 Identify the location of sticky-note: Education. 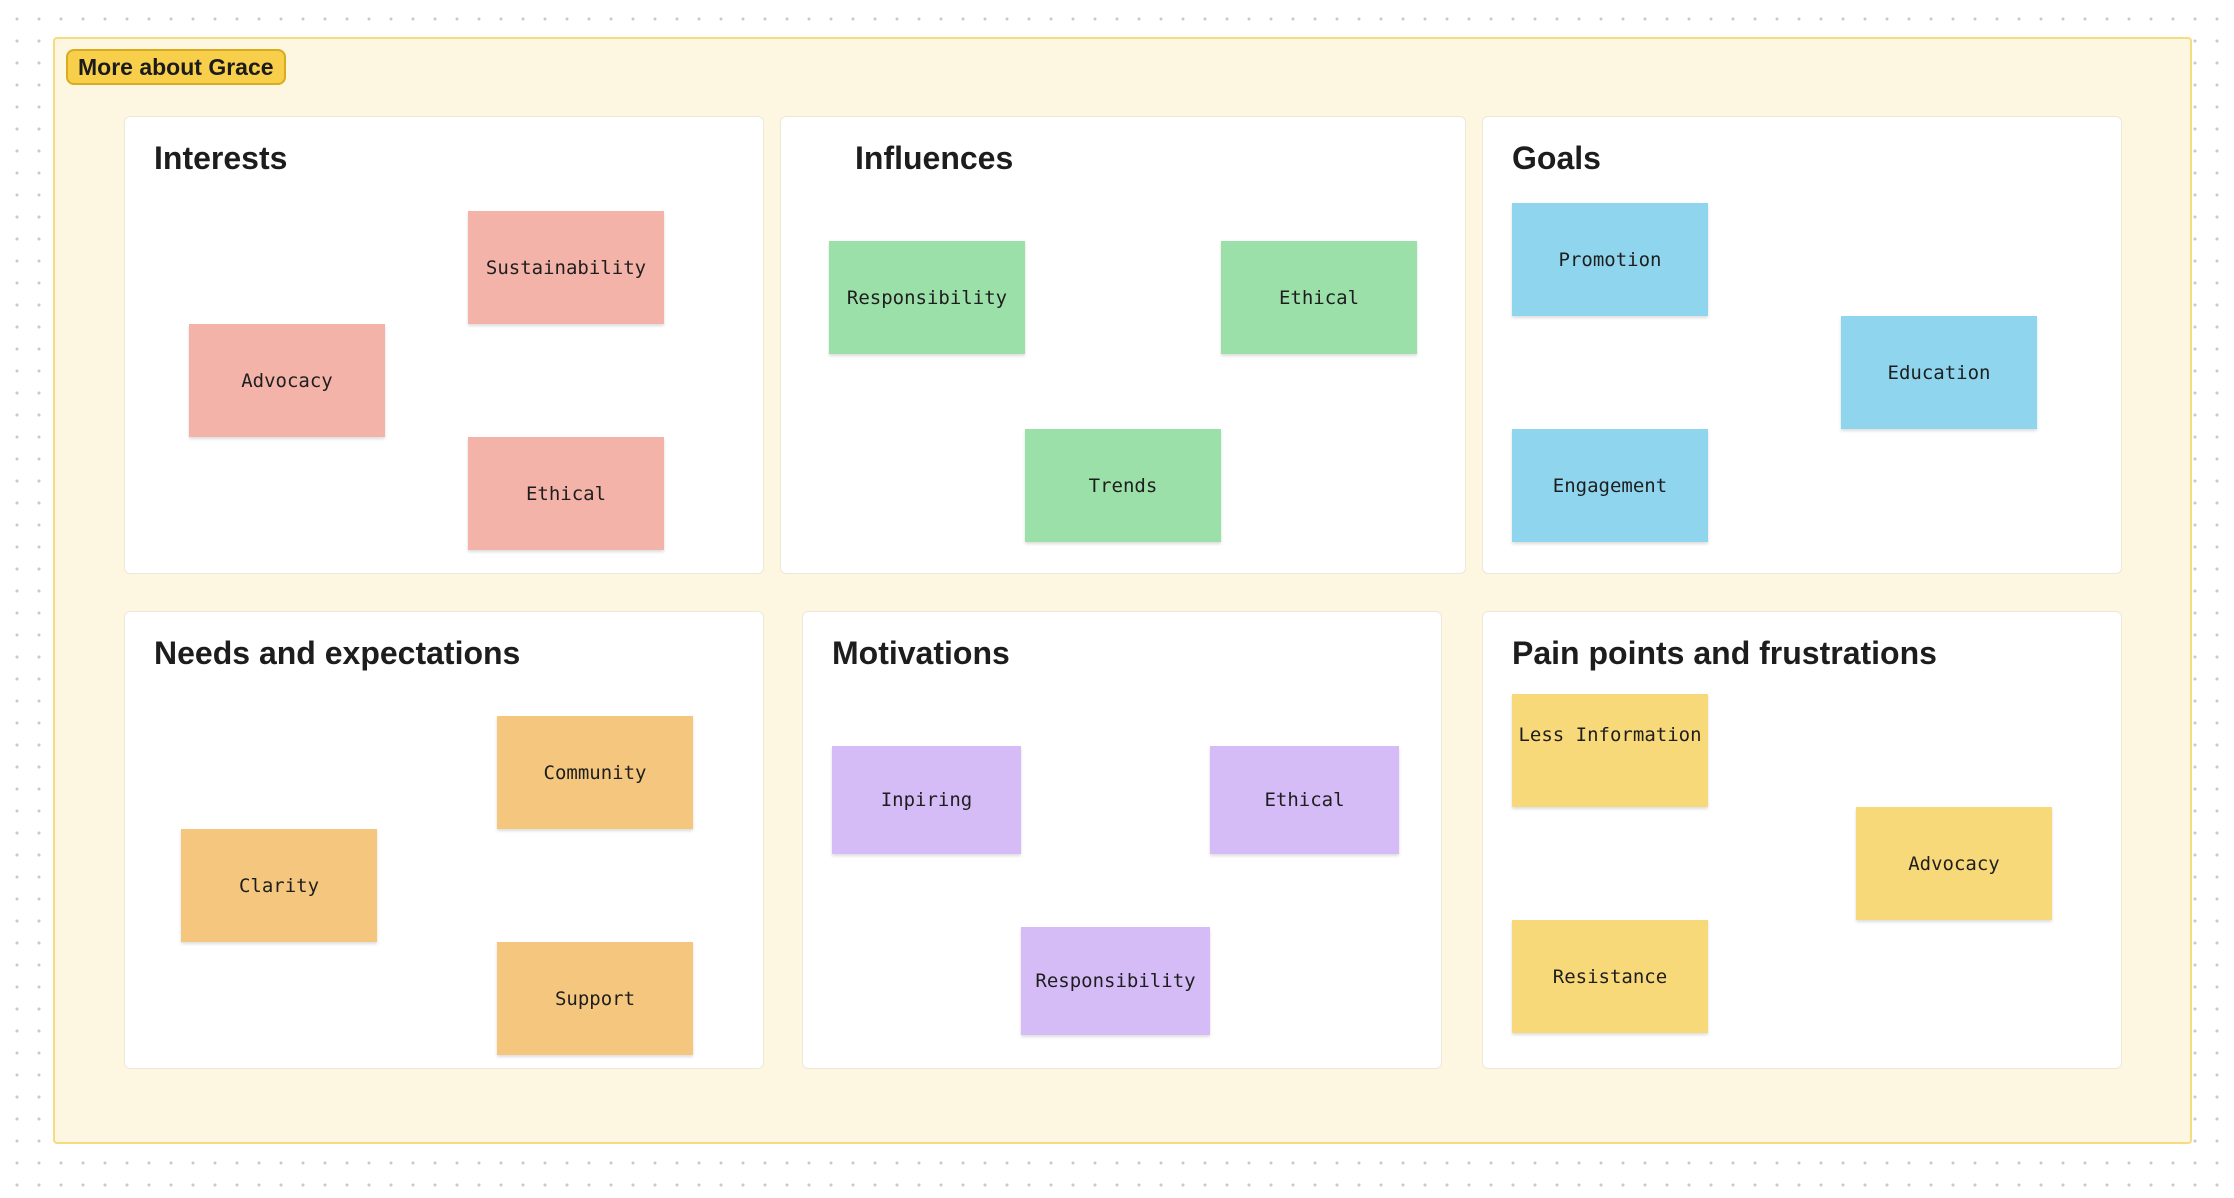
(1939, 372).